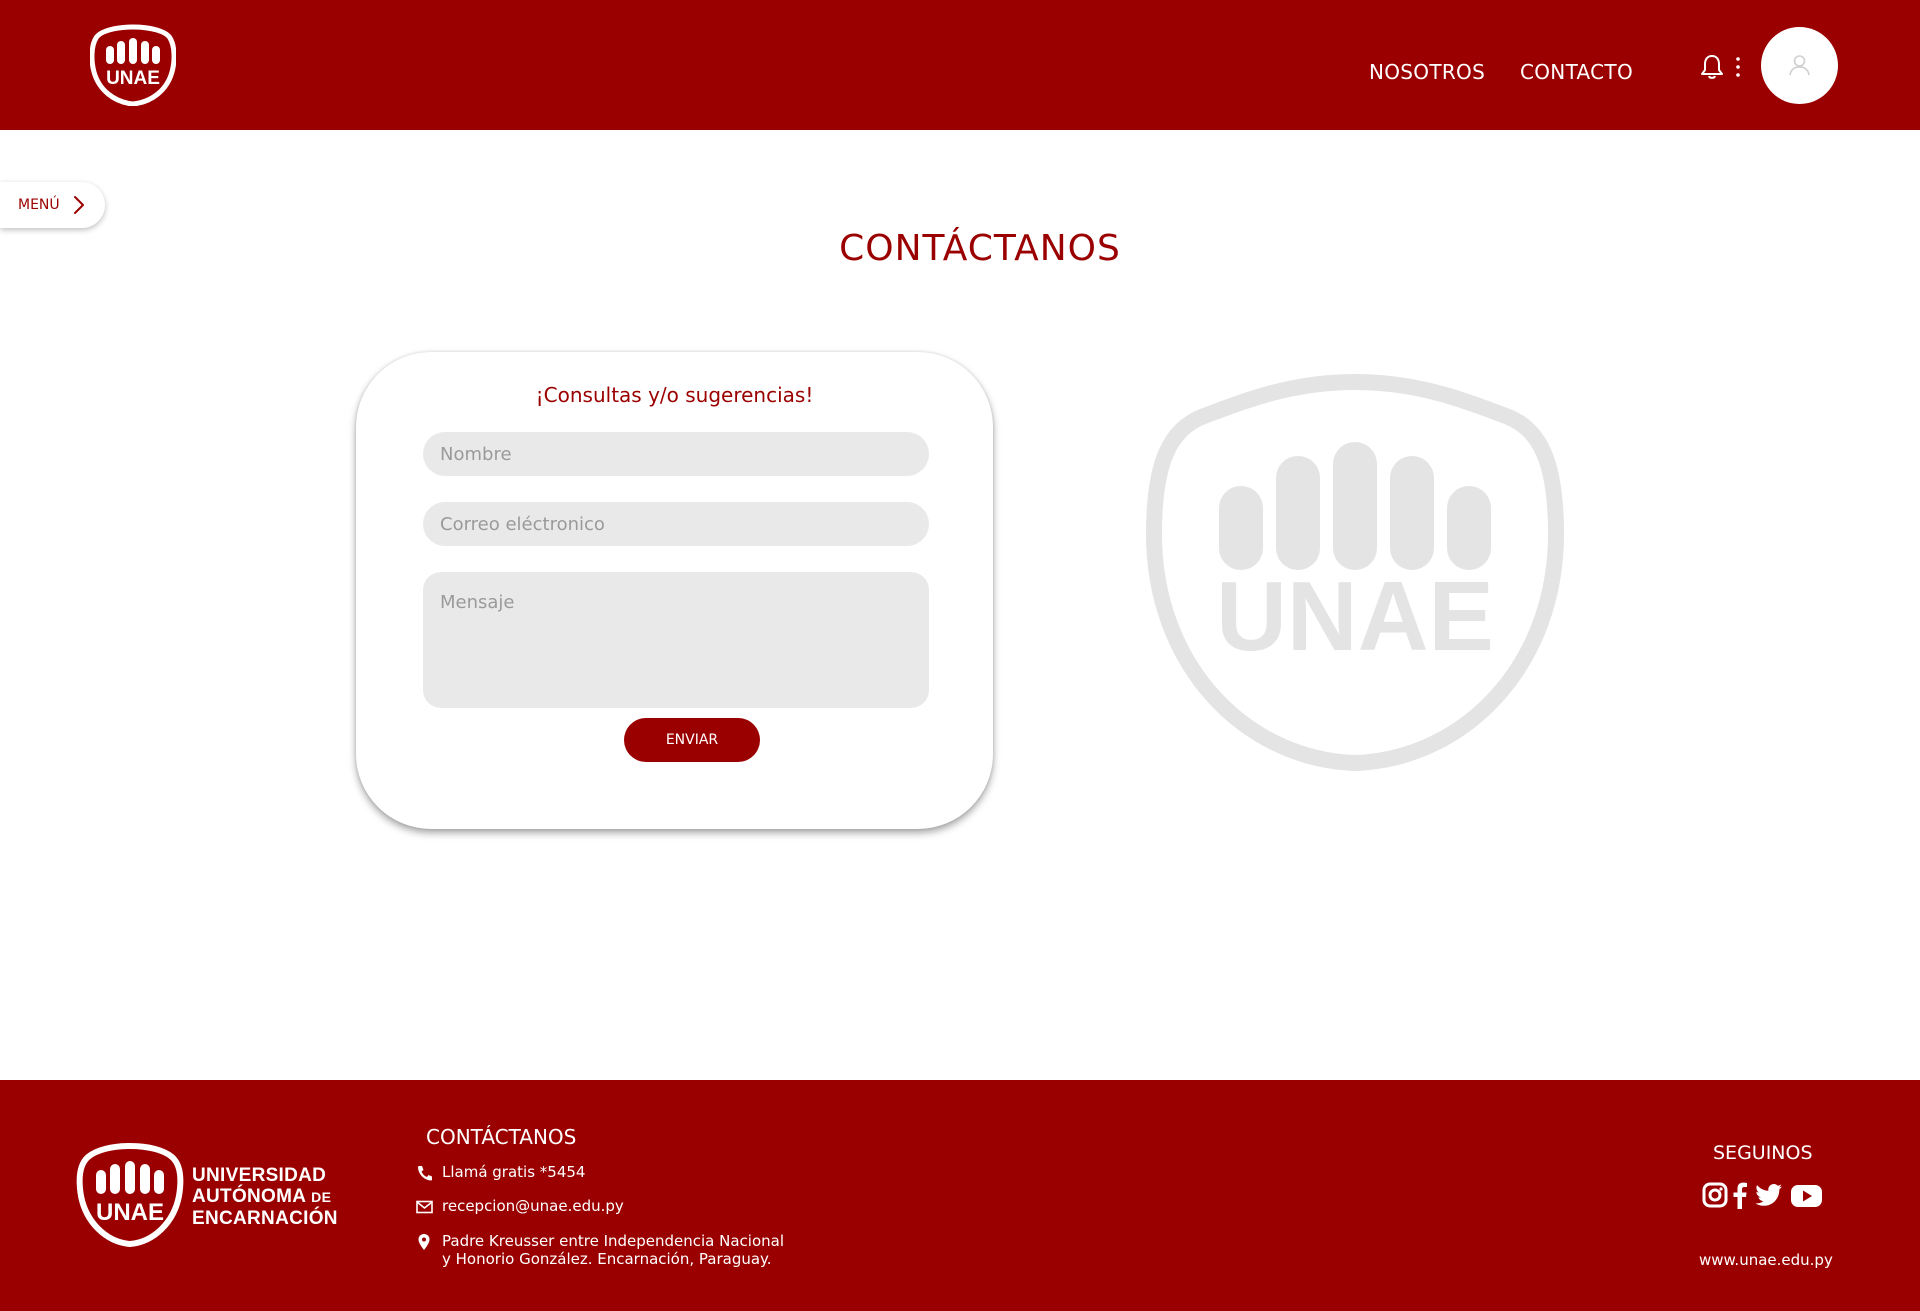  What do you see at coordinates (1355, 616) in the screenshot?
I see `watermark-text: UNAE` at bounding box center [1355, 616].